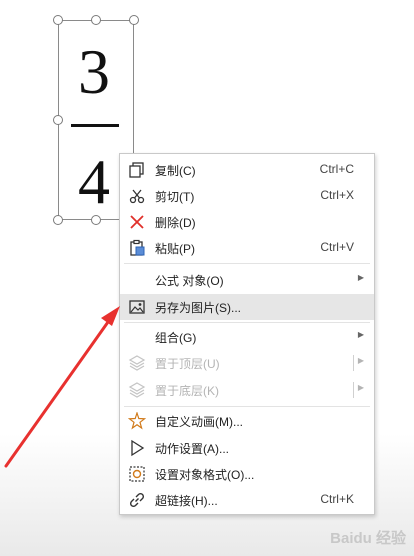  Describe the element at coordinates (368, 538) in the screenshot. I see `watermark: Baidu 经验` at that location.